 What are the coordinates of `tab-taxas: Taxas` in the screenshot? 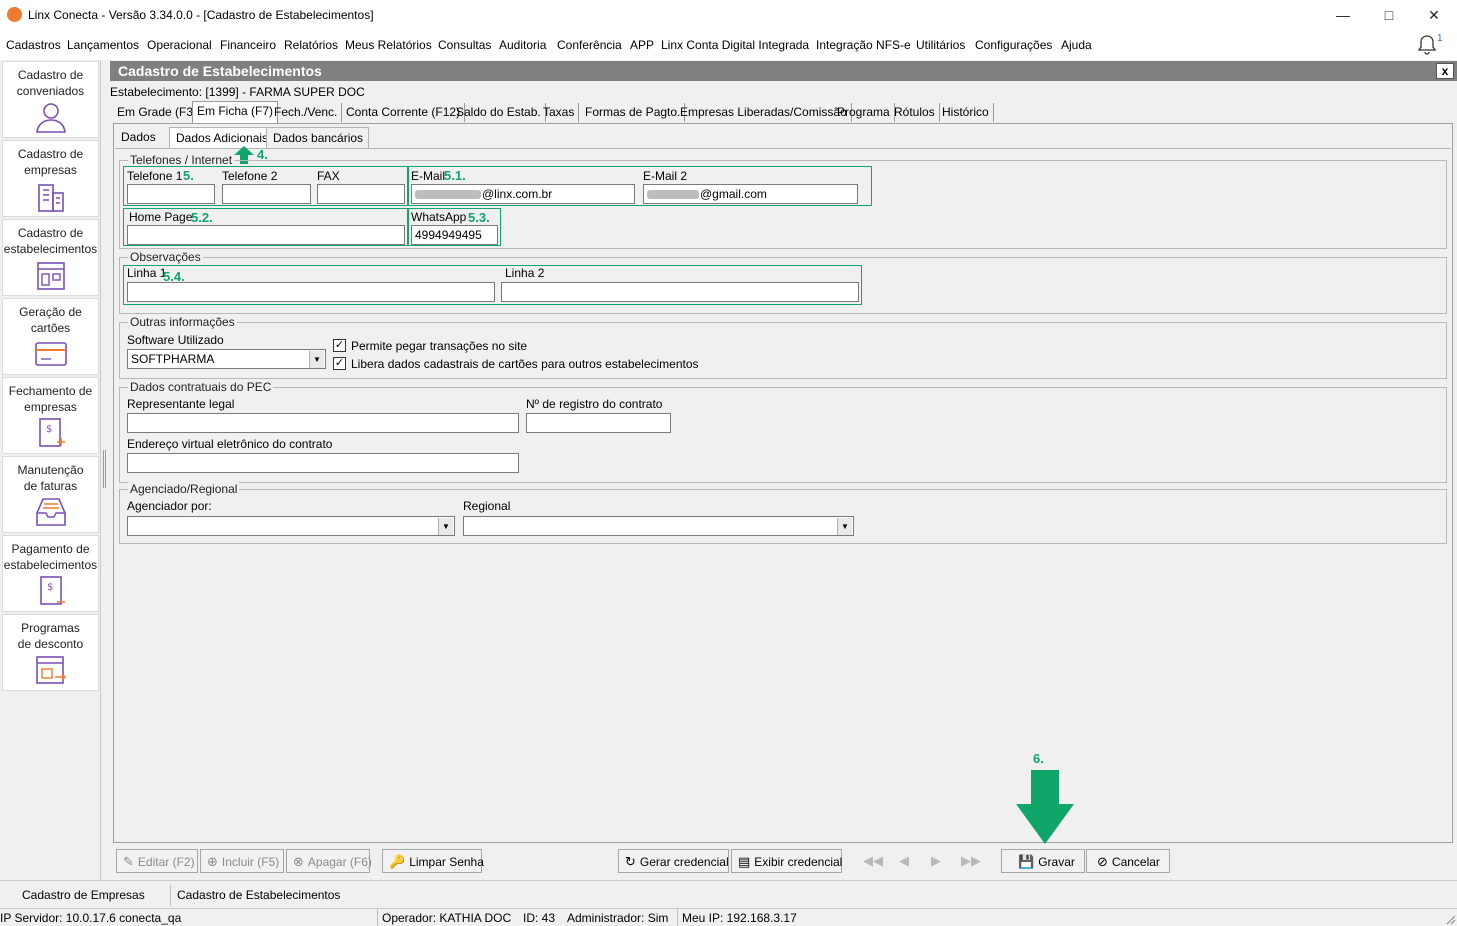 It's located at (559, 112).